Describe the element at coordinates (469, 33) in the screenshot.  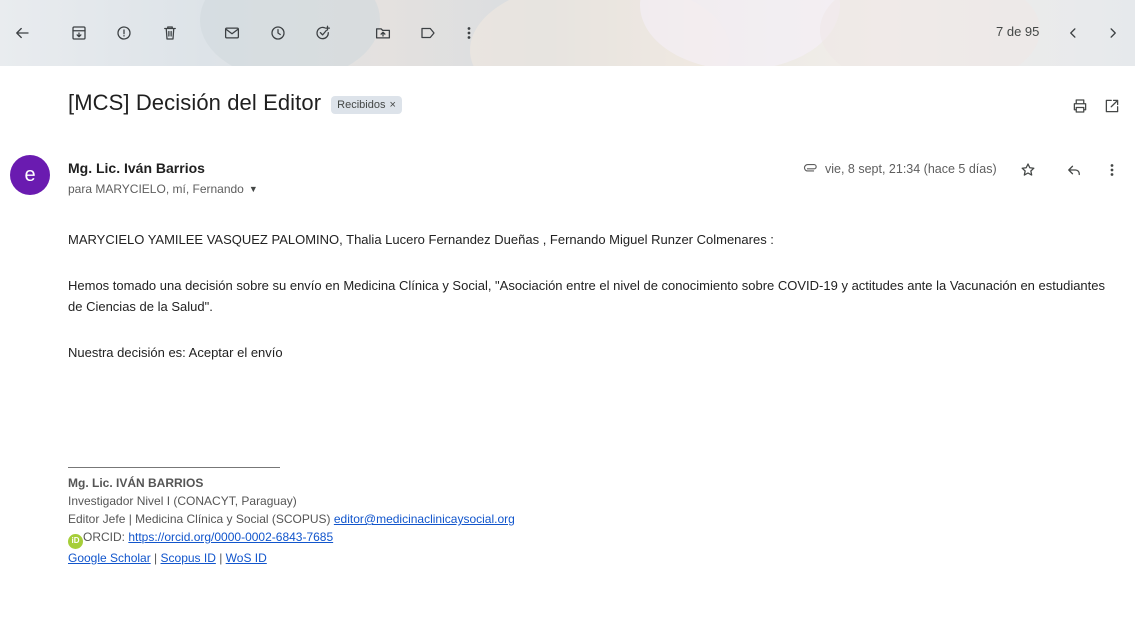
I see `more-vert-icon` at that location.